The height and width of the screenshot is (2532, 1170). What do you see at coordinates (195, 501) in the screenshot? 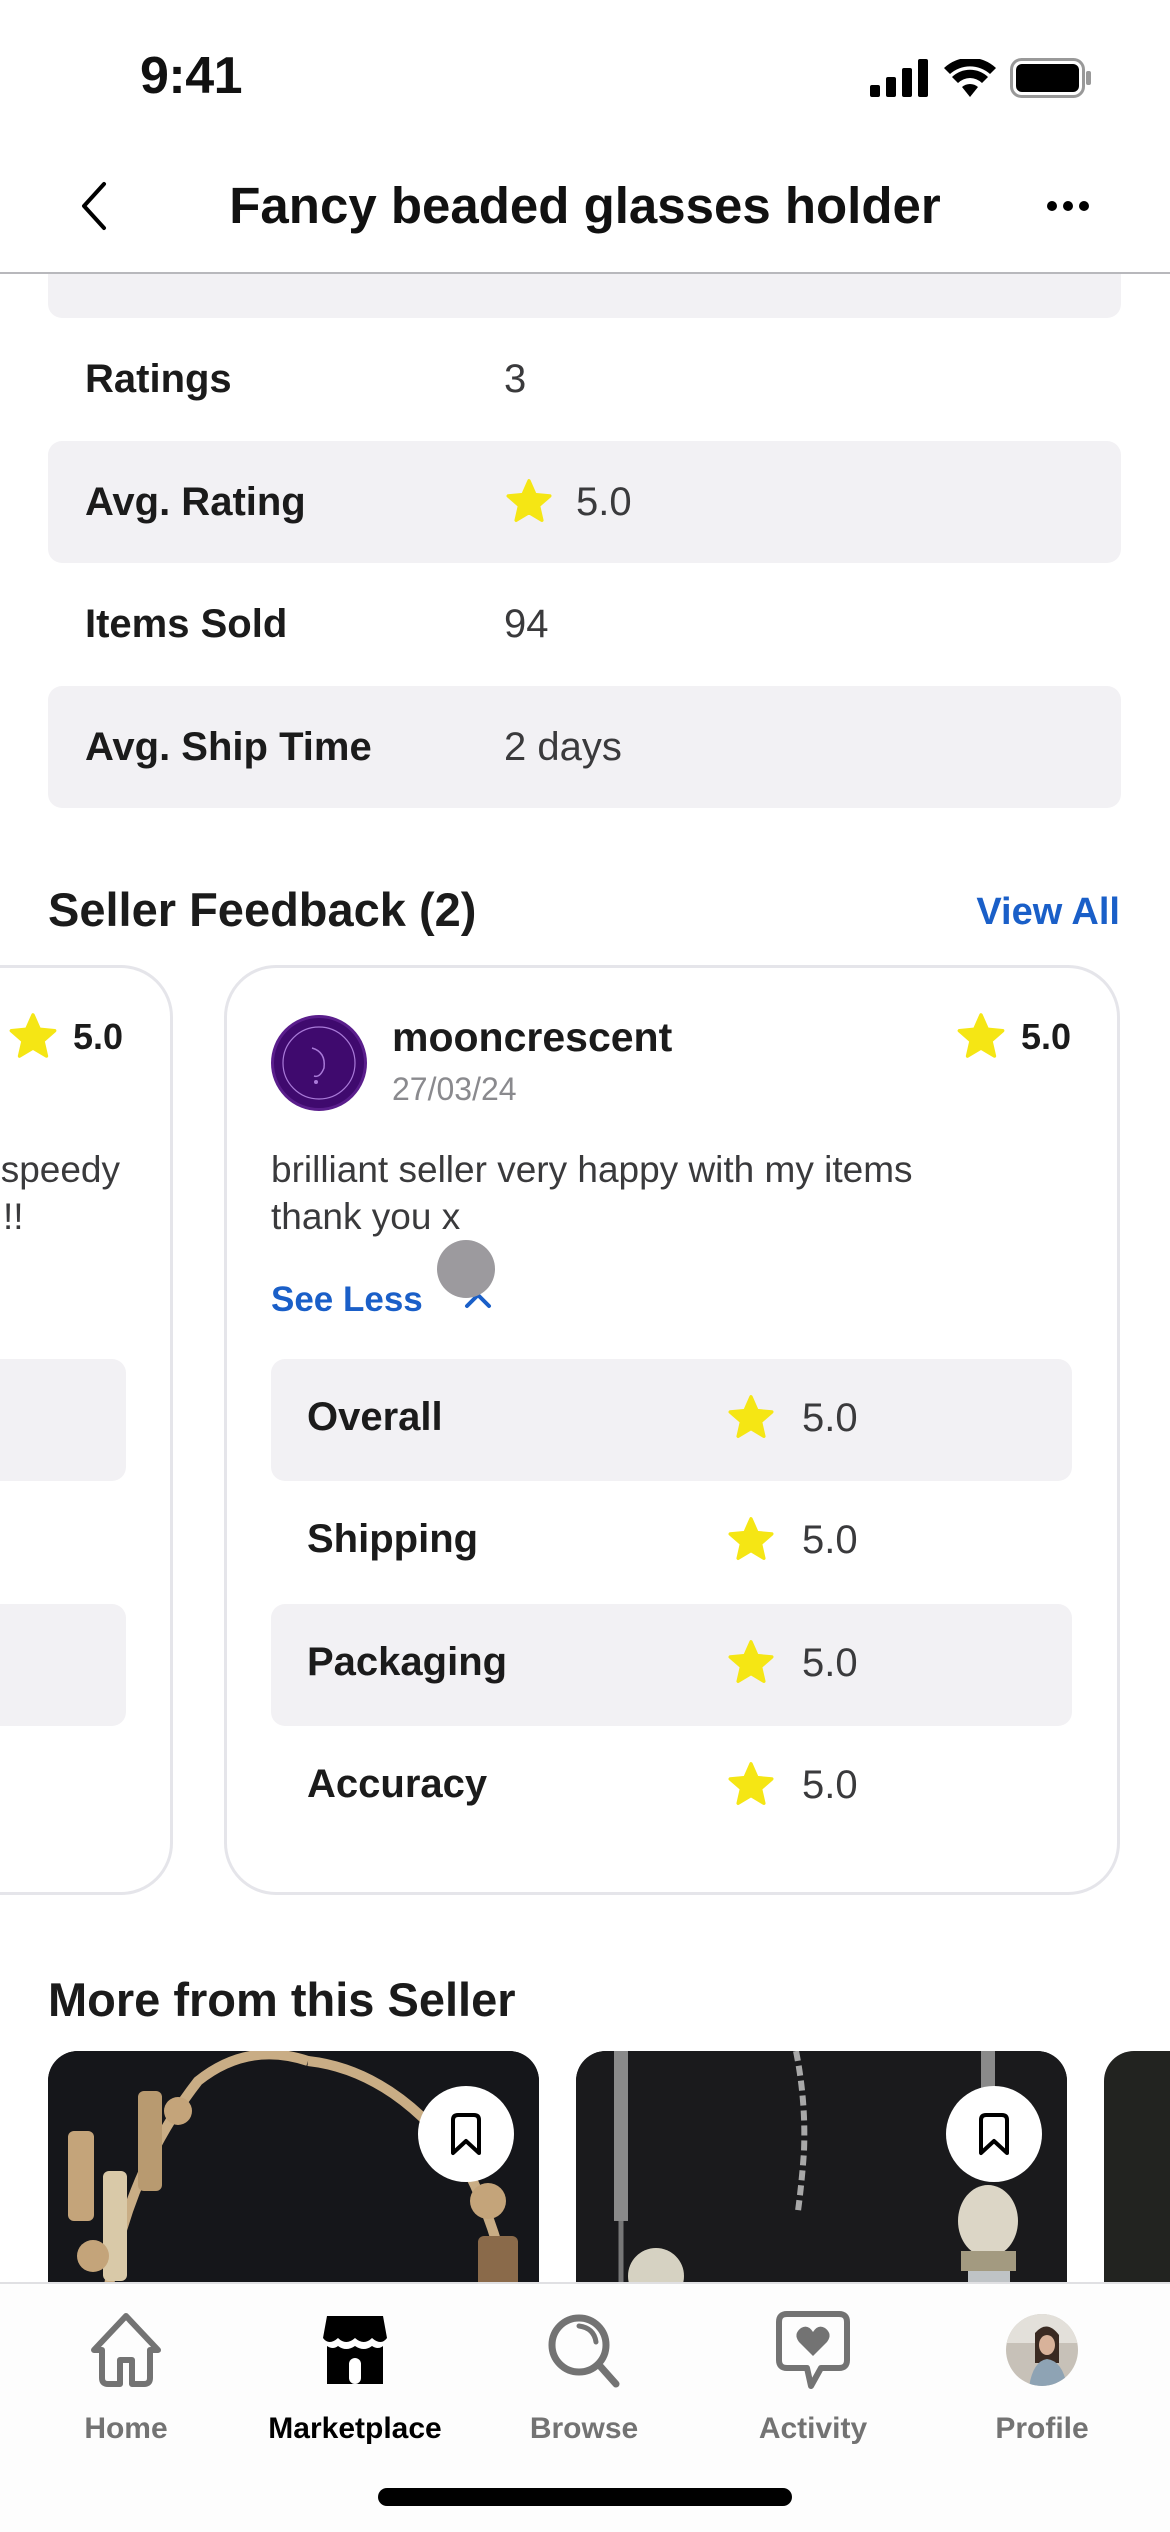
I see `stat-label: Avg. Rating` at bounding box center [195, 501].